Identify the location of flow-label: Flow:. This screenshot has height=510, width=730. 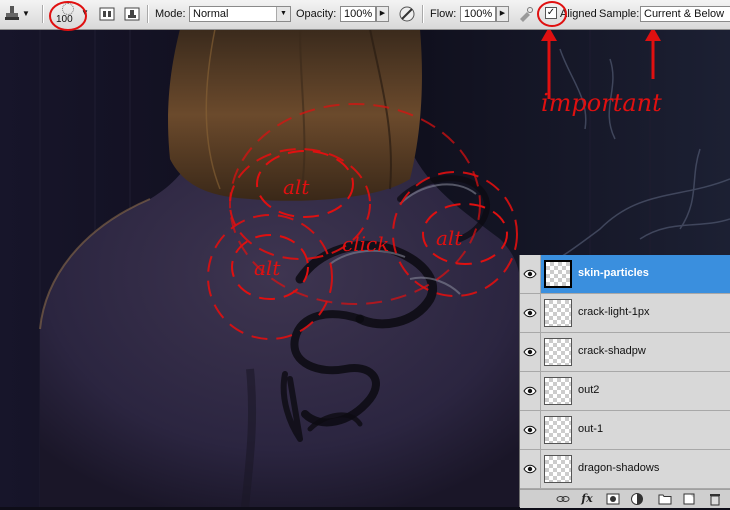
(443, 14).